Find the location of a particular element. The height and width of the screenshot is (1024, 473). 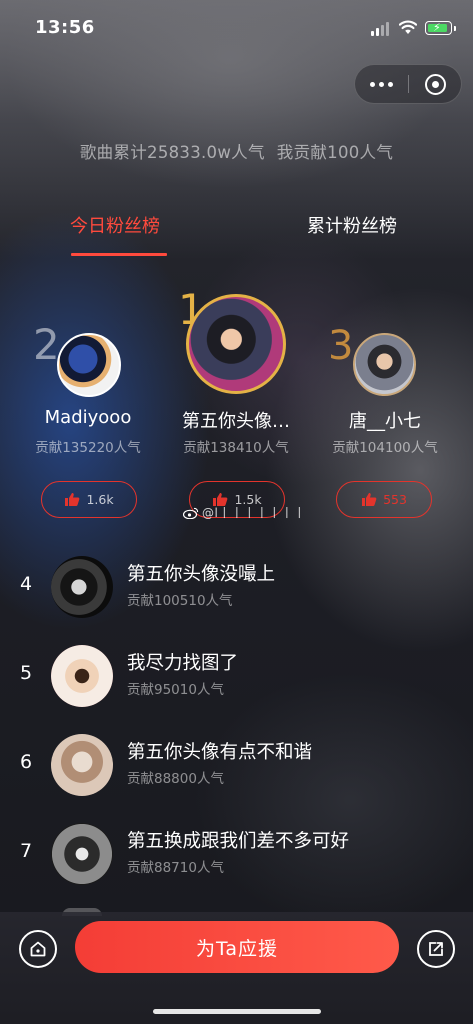

list-name-6: 第五你头像有点不和谐 is located at coordinates (220, 752).